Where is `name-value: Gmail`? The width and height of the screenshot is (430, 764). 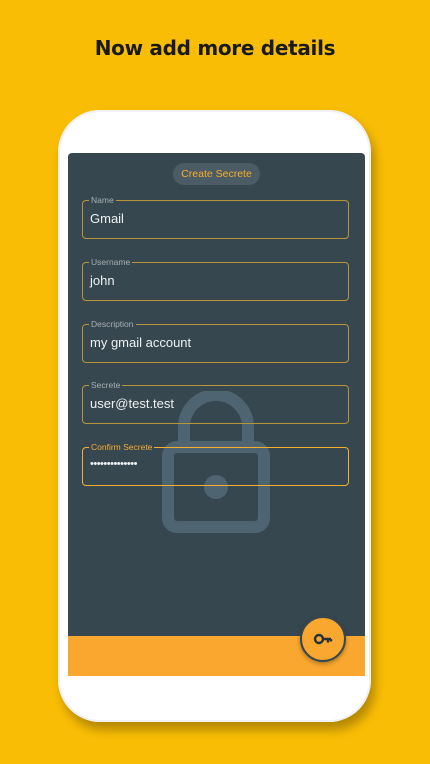 name-value: Gmail is located at coordinates (107, 218).